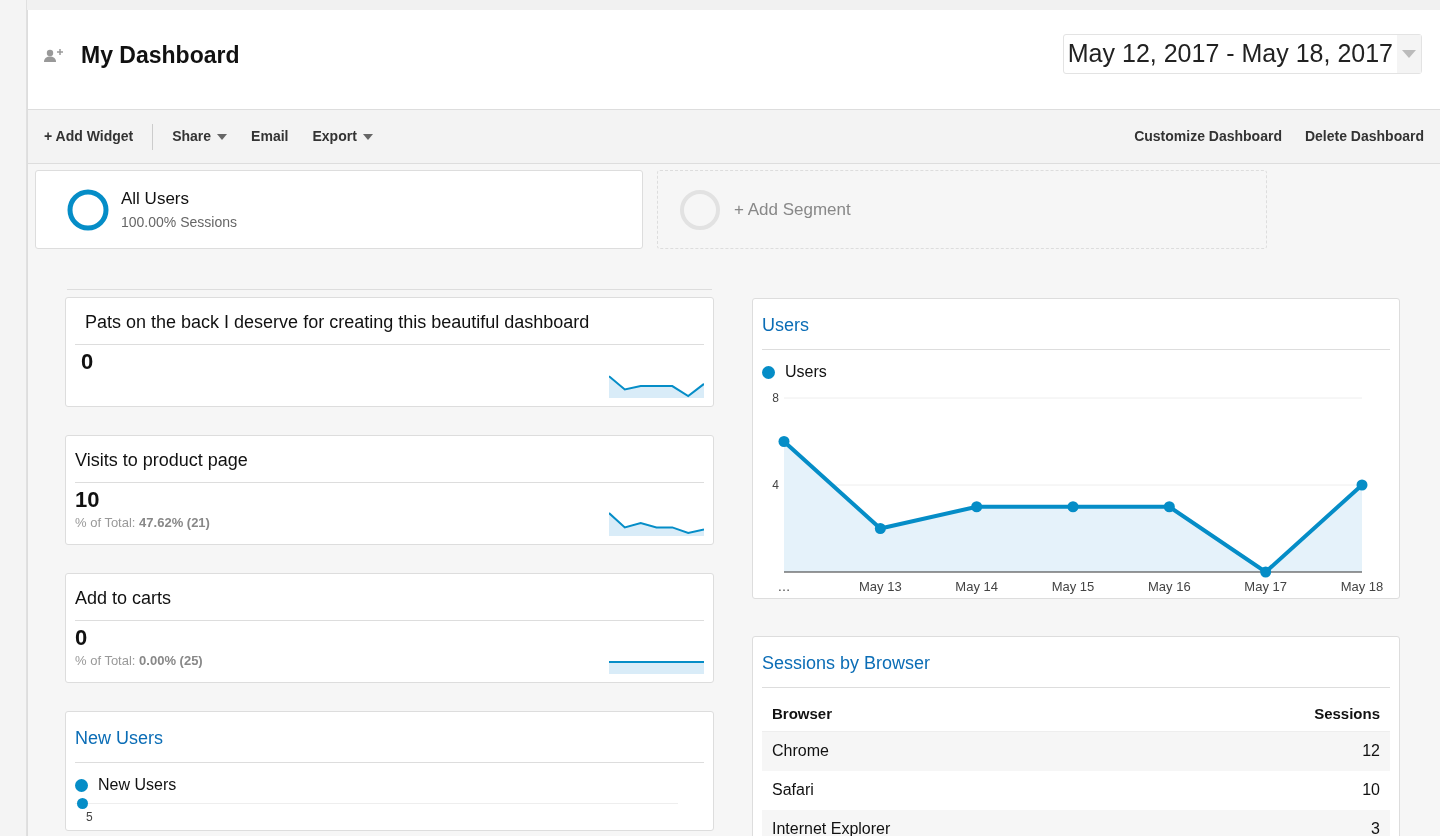 The image size is (1440, 836). What do you see at coordinates (142, 523) in the screenshot?
I see `percent-of-total: % of Total: 47.62% (21)` at bounding box center [142, 523].